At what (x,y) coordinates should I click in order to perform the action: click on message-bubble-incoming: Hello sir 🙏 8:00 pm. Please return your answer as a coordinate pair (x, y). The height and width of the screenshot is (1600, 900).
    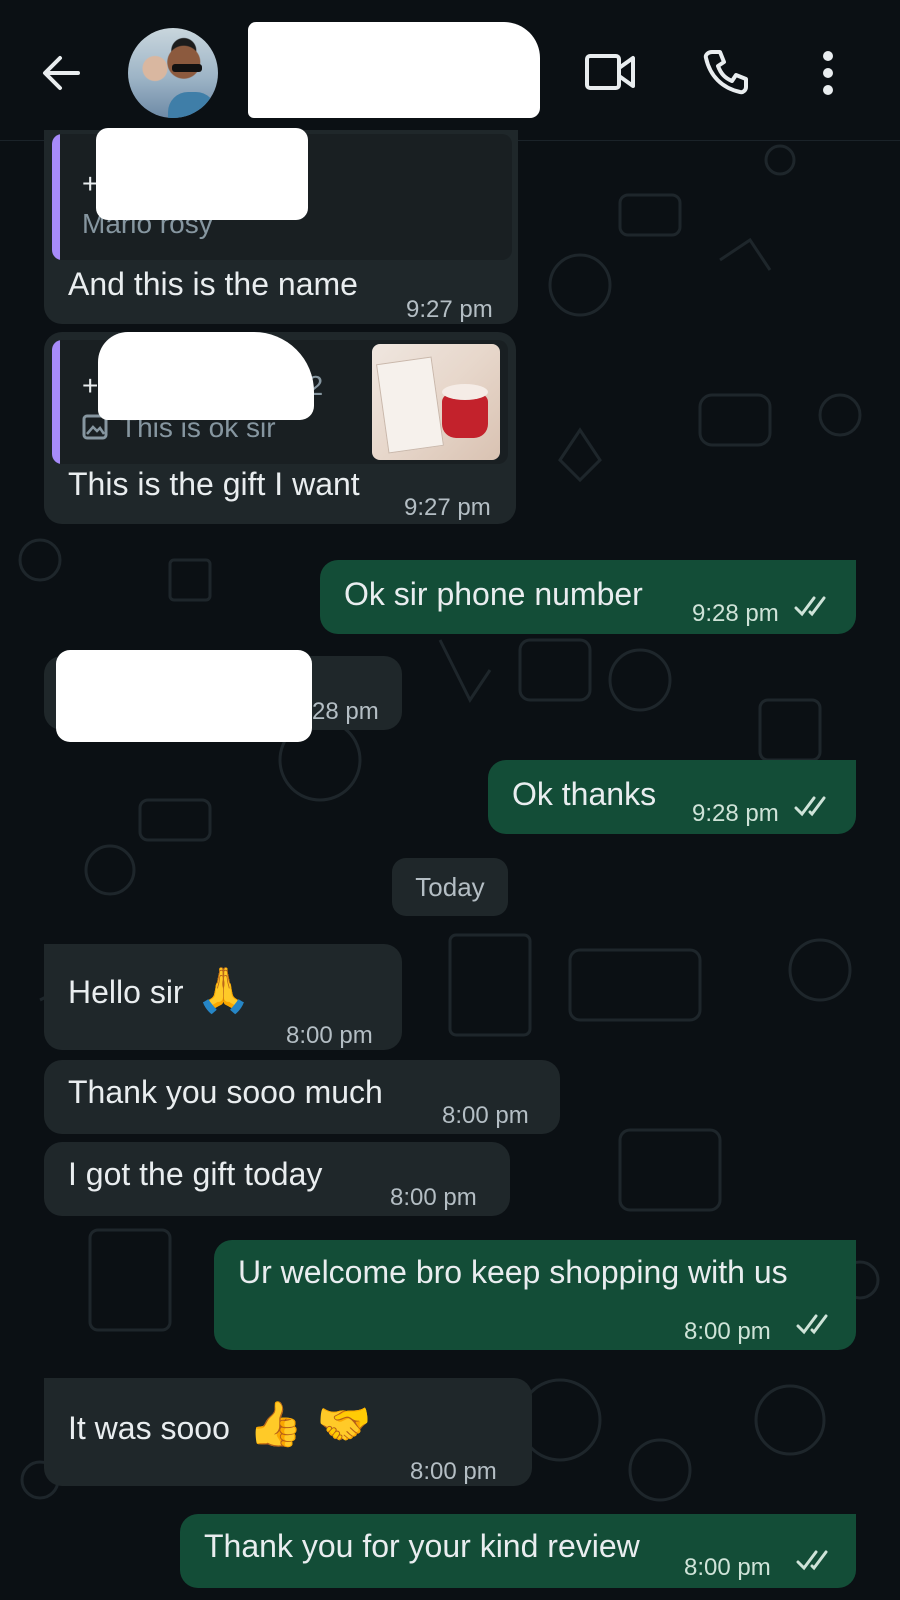
    Looking at the image, I should click on (223, 997).